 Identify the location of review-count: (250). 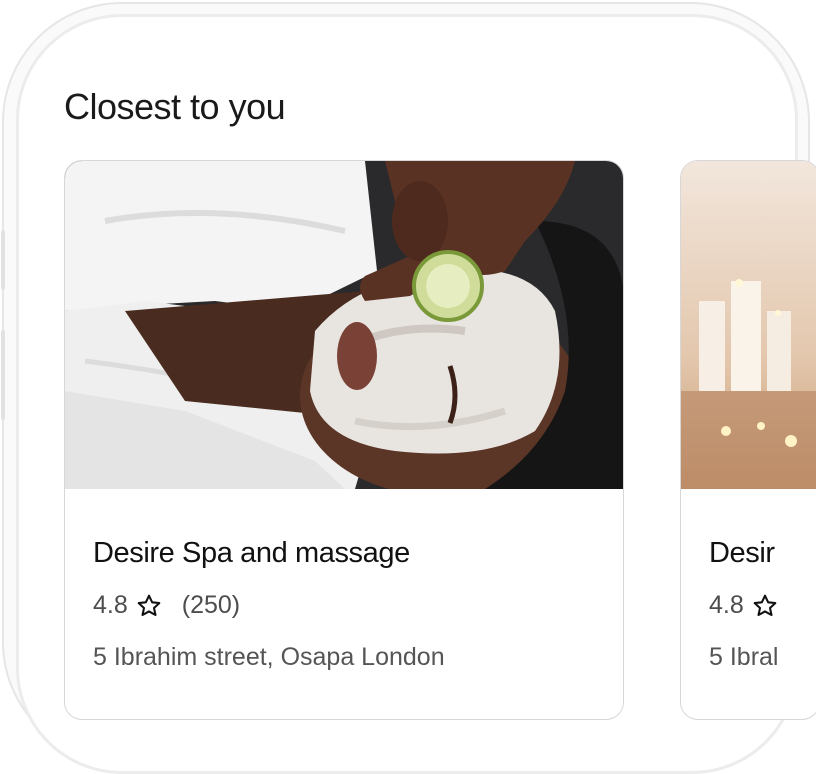
(211, 605).